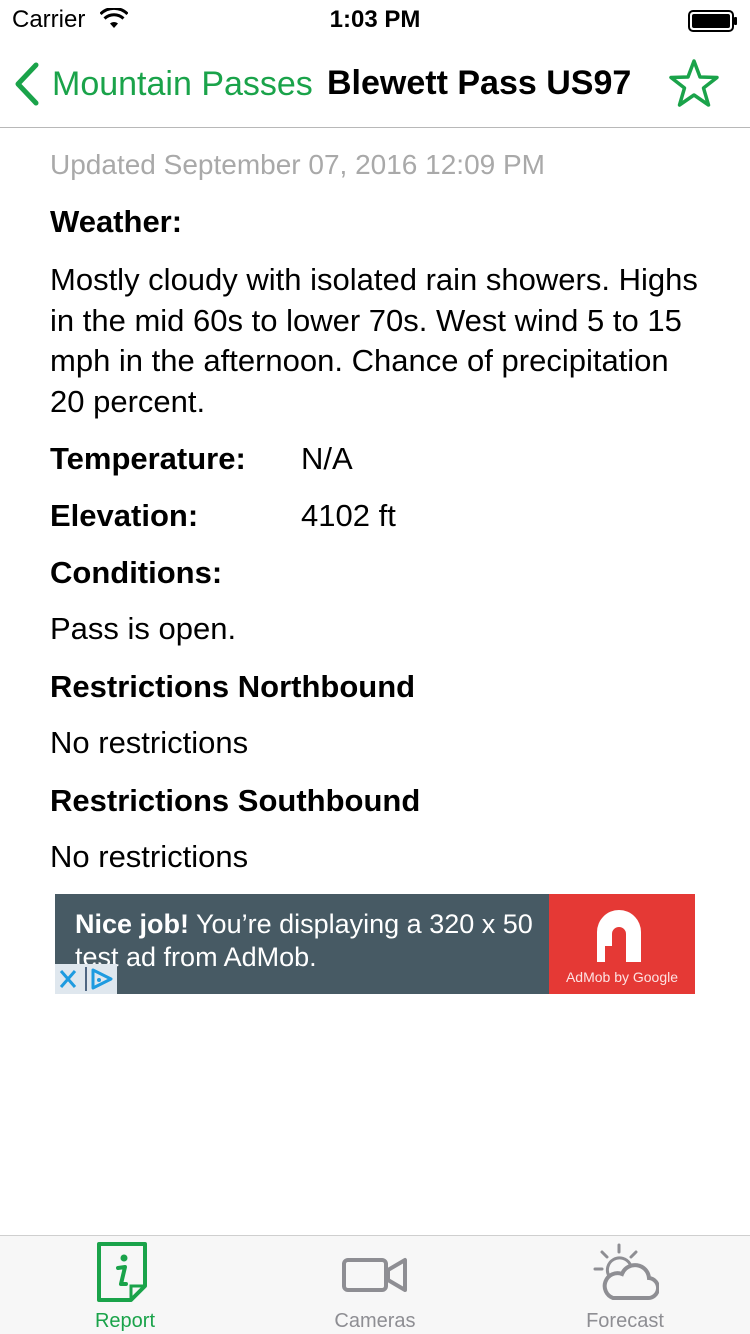  I want to click on restrictions-southbound-heading: Restrictions Southbound, so click(235, 800).